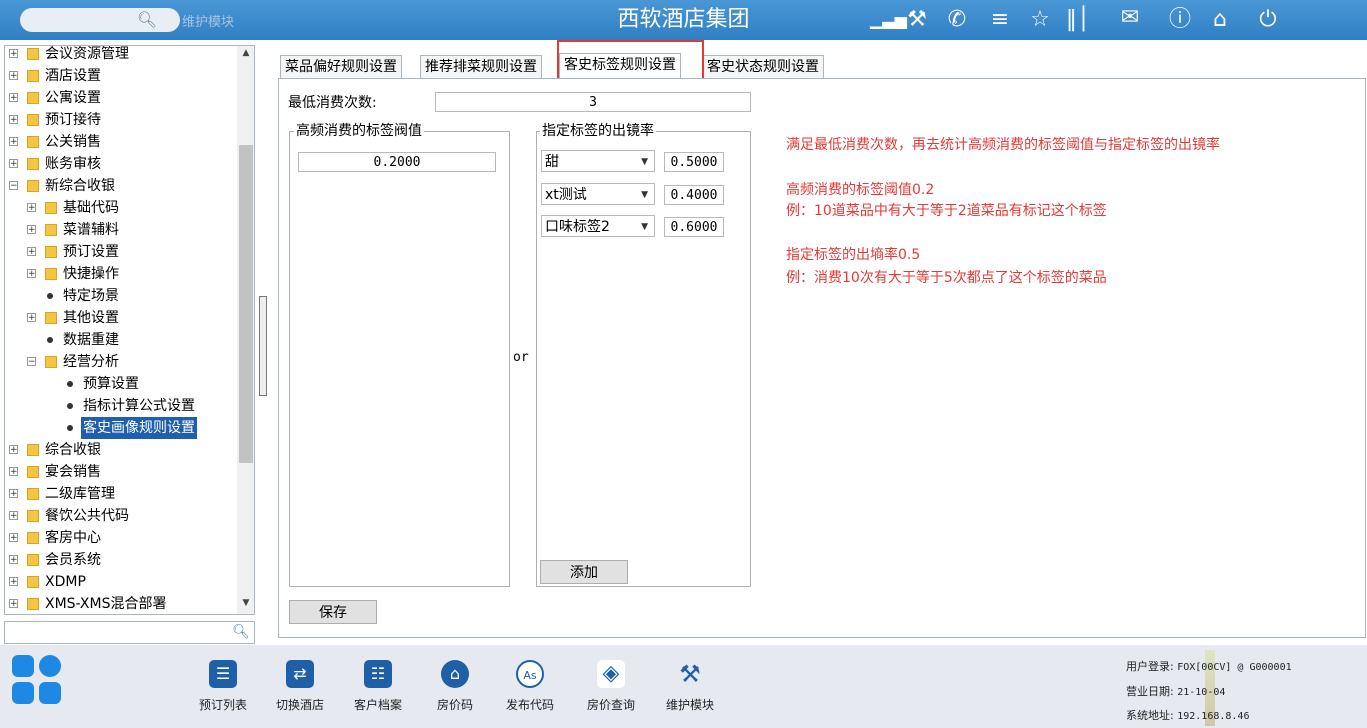 The width and height of the screenshot is (1367, 728). Describe the element at coordinates (530, 674) in the screenshot. I see `publish-code-icon: As` at that location.